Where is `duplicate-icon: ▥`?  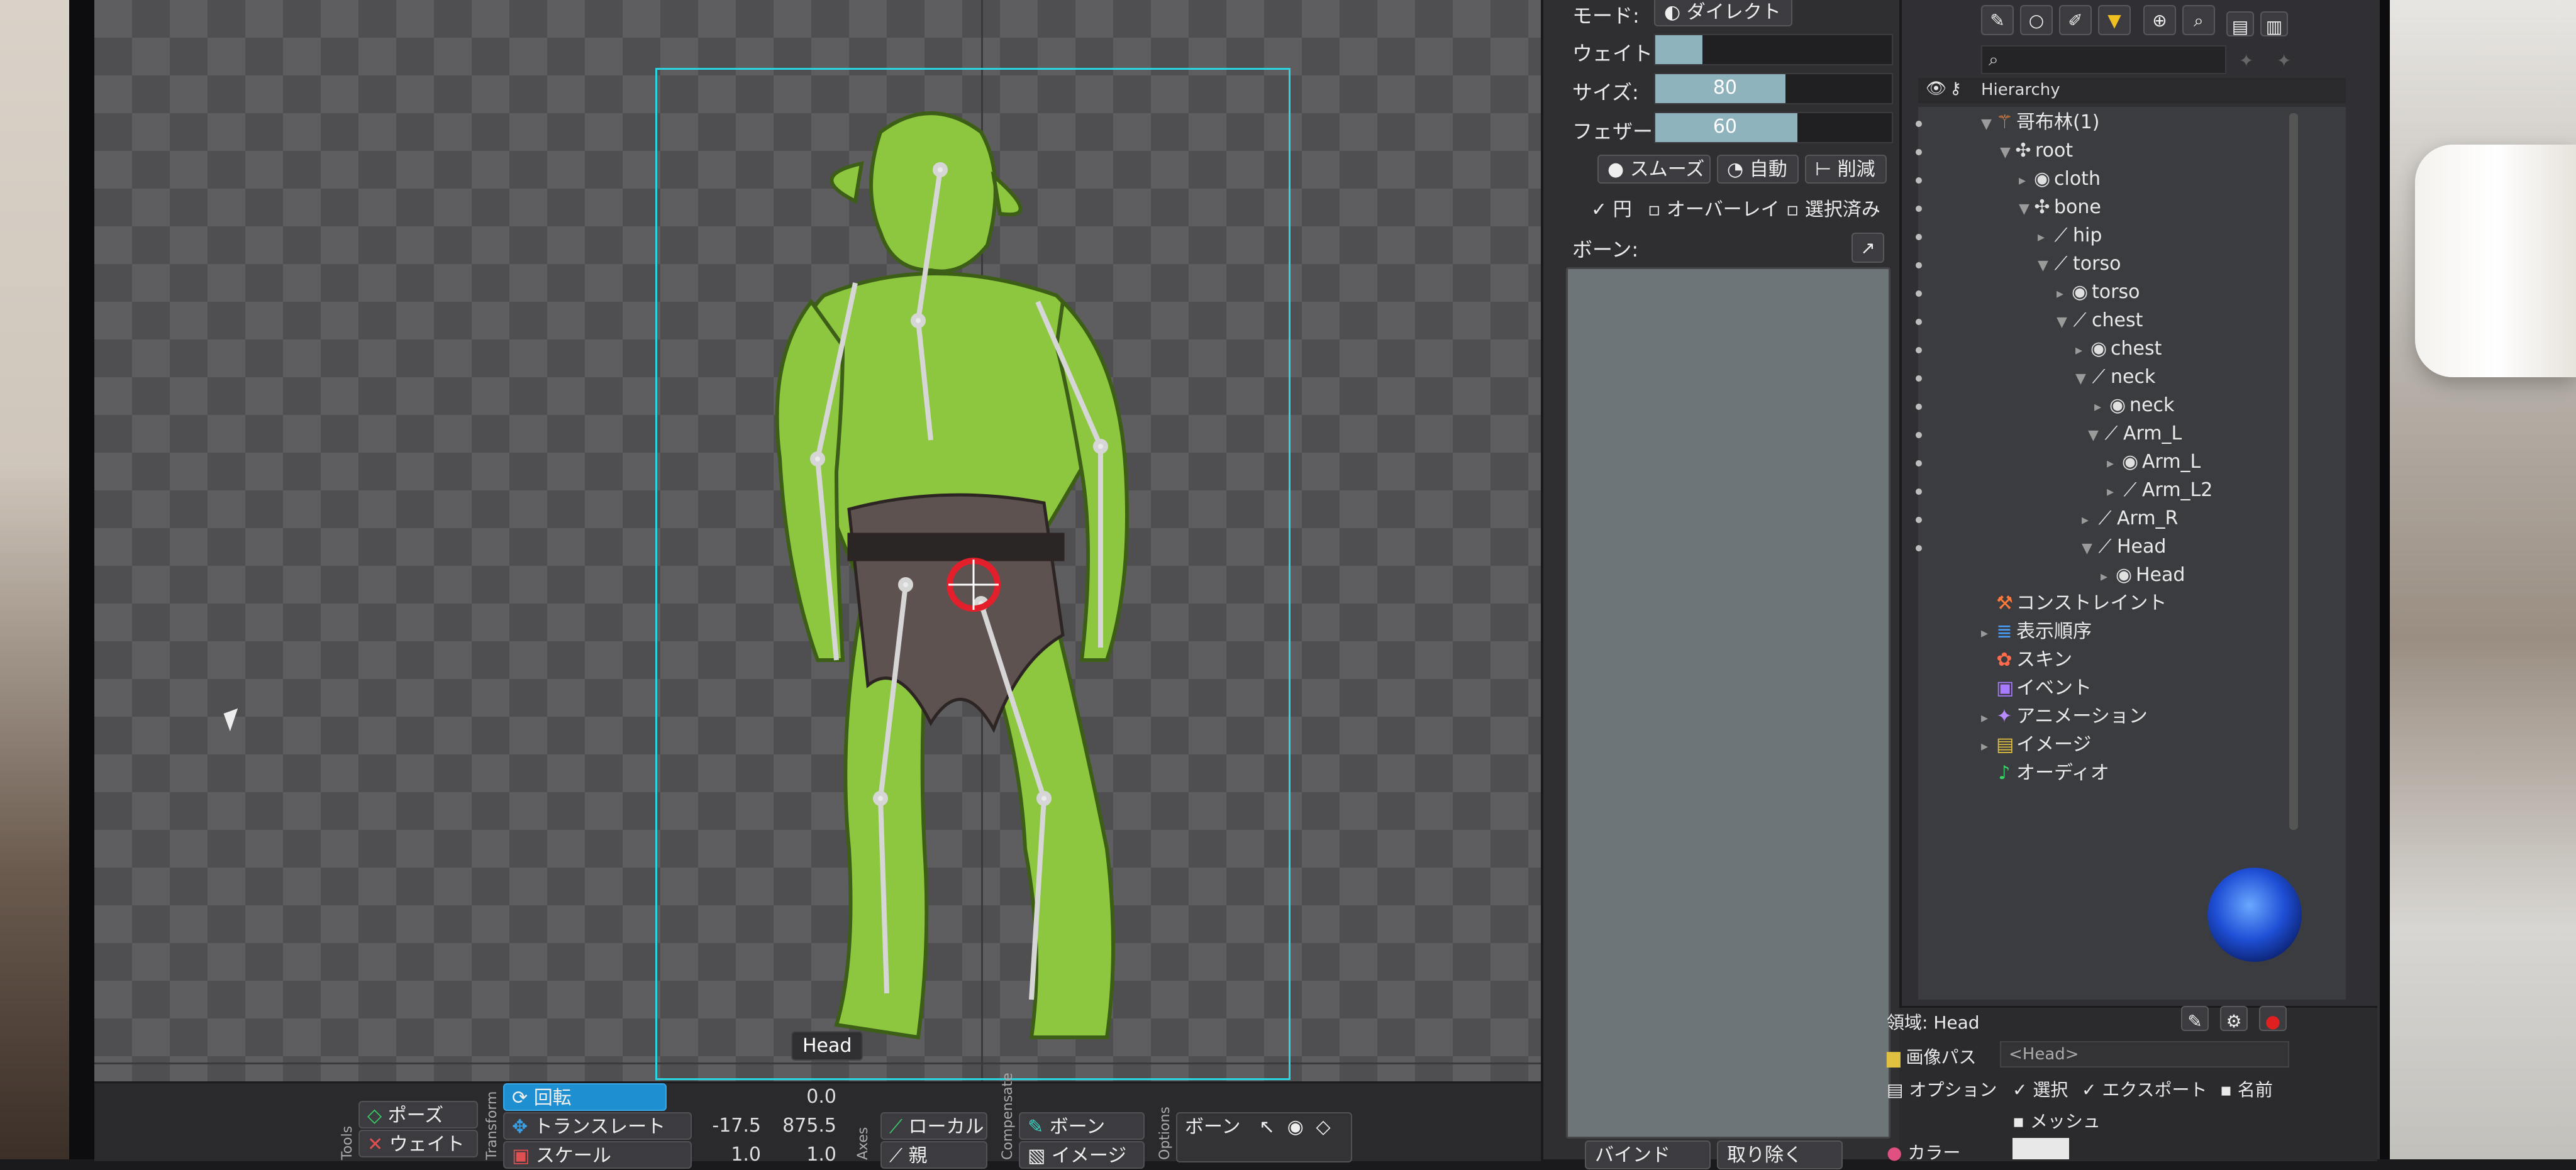
duplicate-icon: ▥ is located at coordinates (2274, 24).